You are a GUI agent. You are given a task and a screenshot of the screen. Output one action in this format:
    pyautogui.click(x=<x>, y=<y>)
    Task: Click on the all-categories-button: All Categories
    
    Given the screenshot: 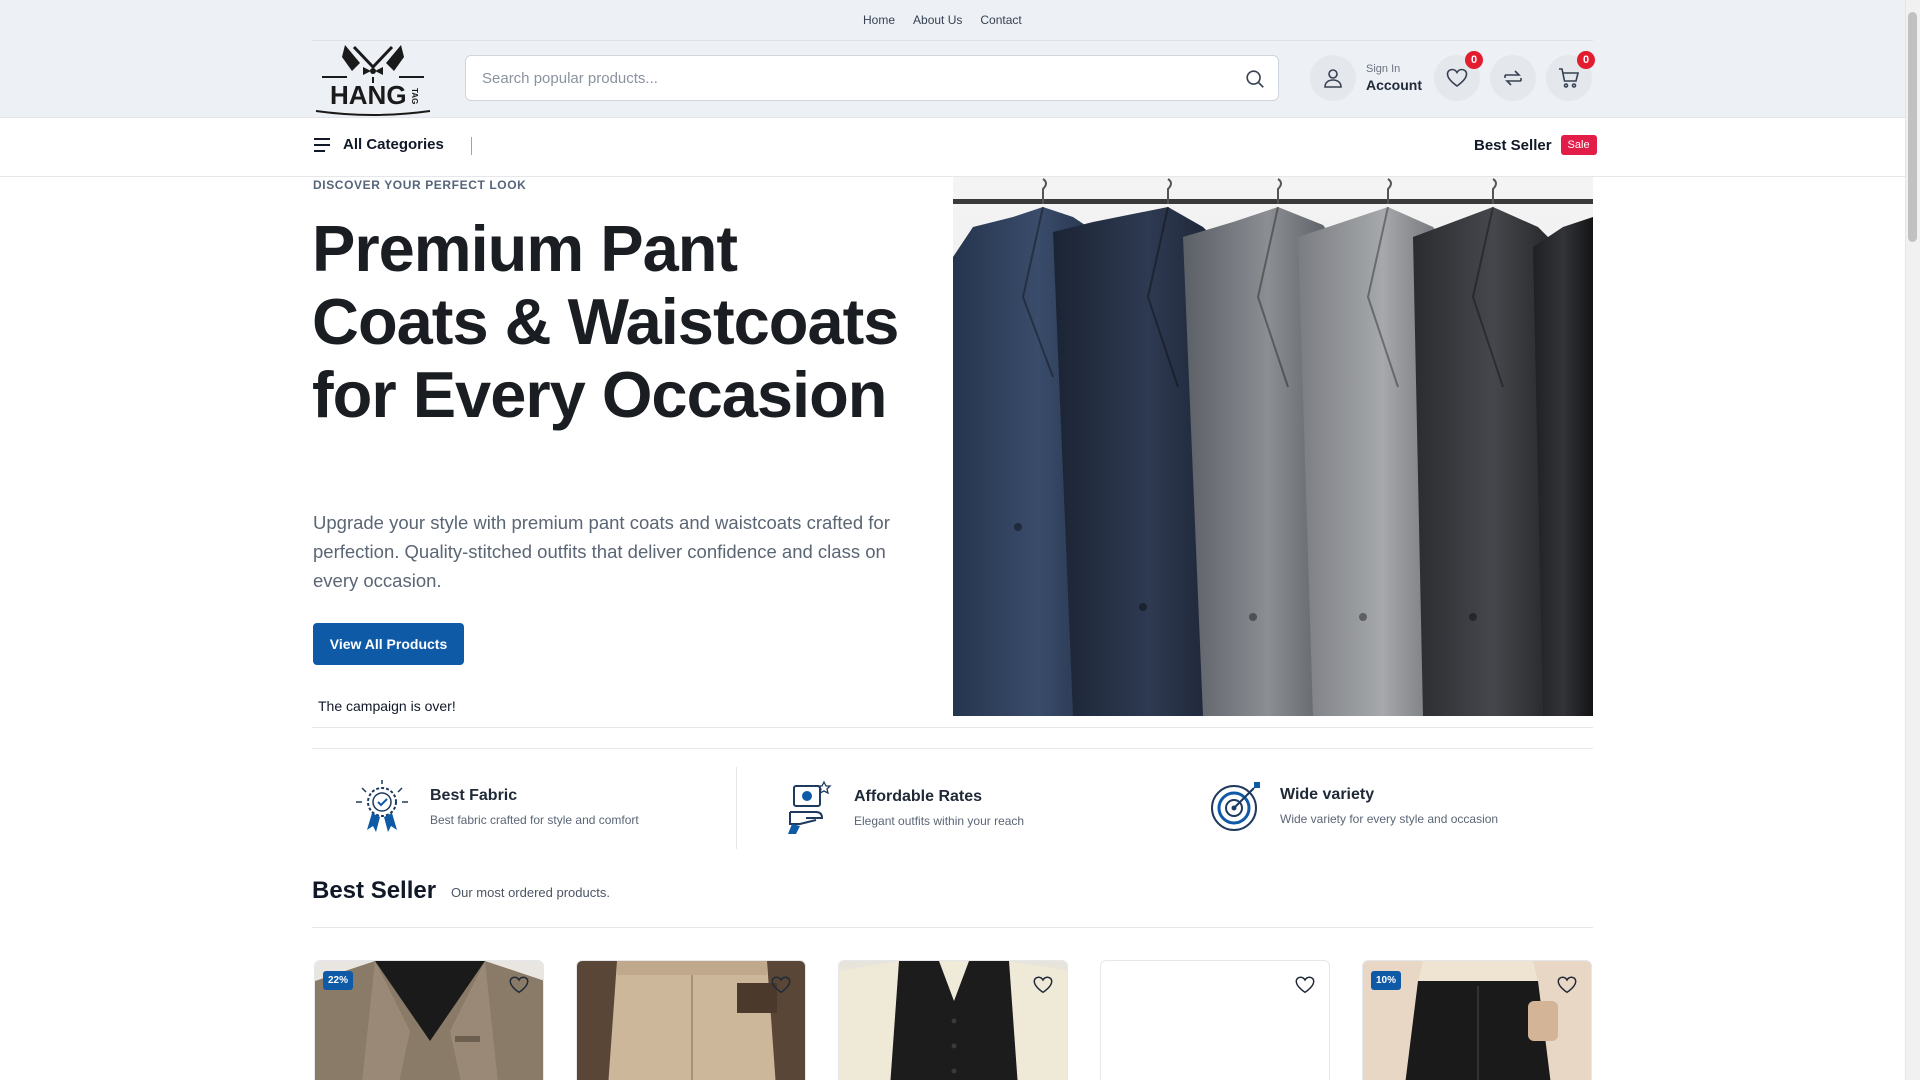 What is the action you would take?
    pyautogui.click(x=378, y=144)
    